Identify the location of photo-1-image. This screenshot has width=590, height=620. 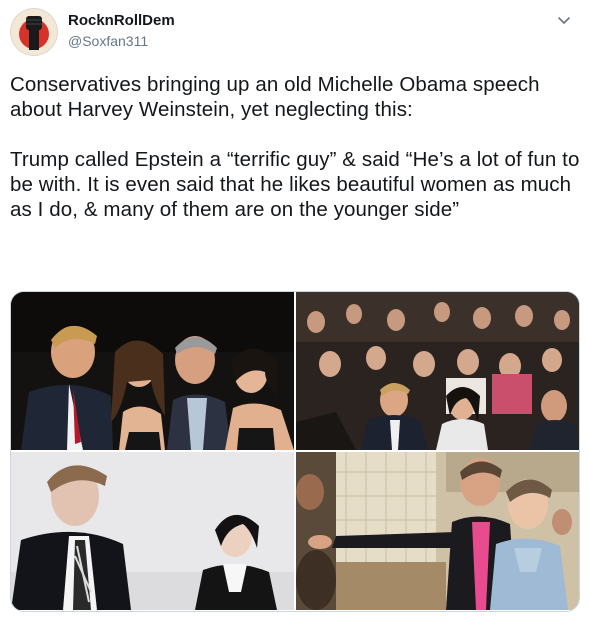
(152, 371).